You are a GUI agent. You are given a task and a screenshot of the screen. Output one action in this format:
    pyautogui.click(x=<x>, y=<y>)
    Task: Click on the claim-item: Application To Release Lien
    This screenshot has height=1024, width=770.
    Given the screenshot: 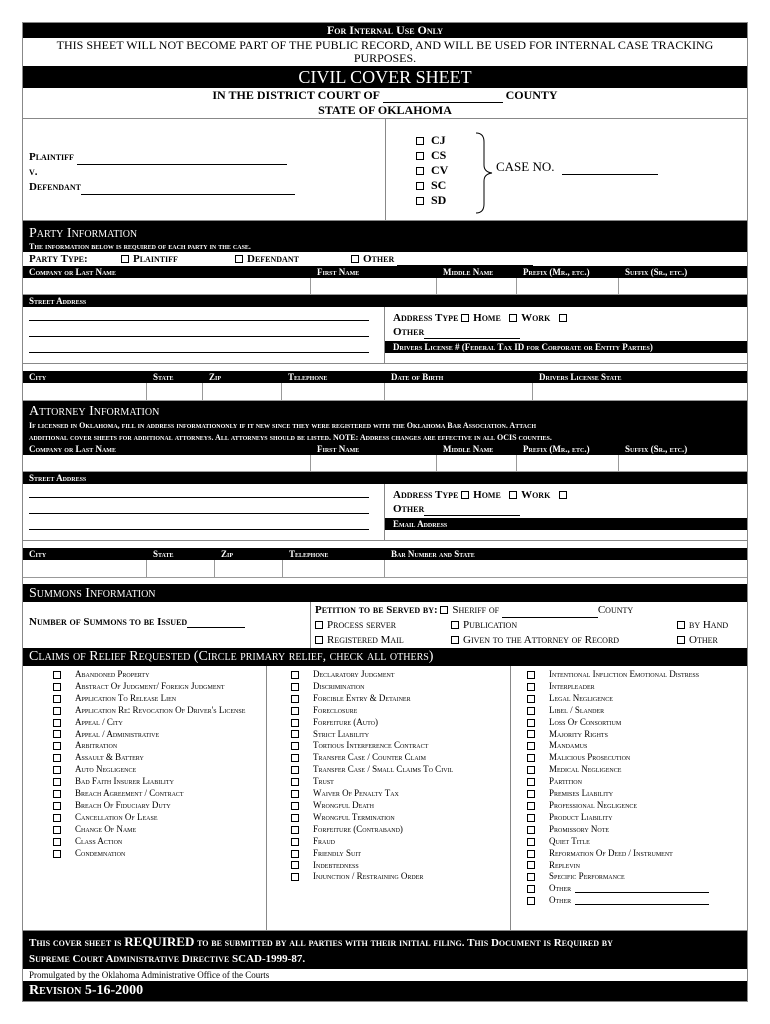 What is the action you would take?
    pyautogui.click(x=159, y=699)
    